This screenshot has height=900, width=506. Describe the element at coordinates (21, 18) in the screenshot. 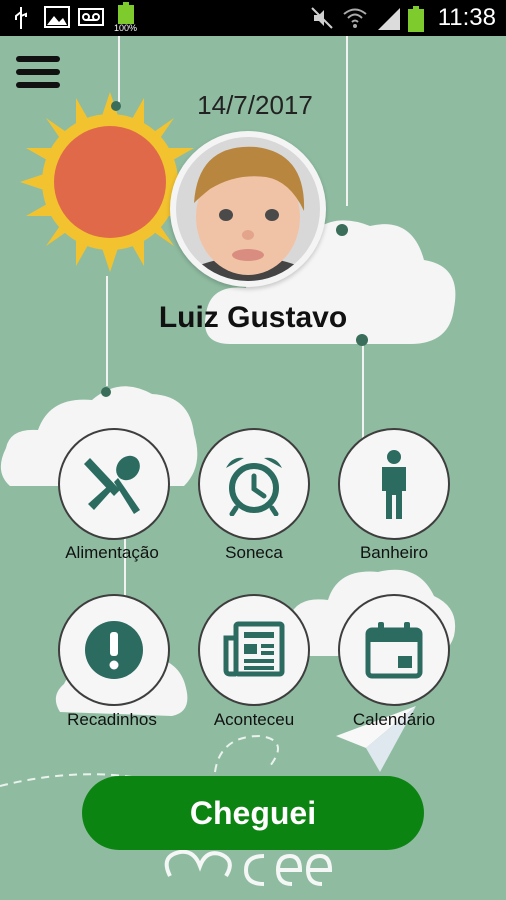

I see `usb-icon` at that location.